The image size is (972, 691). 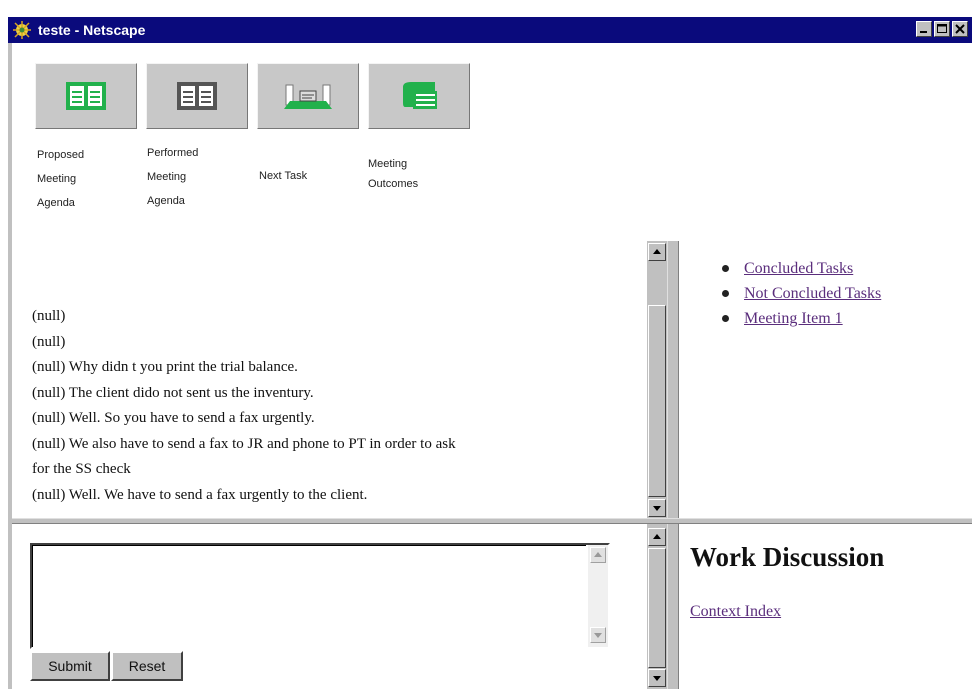 What do you see at coordinates (309, 596) in the screenshot?
I see `message-text` at bounding box center [309, 596].